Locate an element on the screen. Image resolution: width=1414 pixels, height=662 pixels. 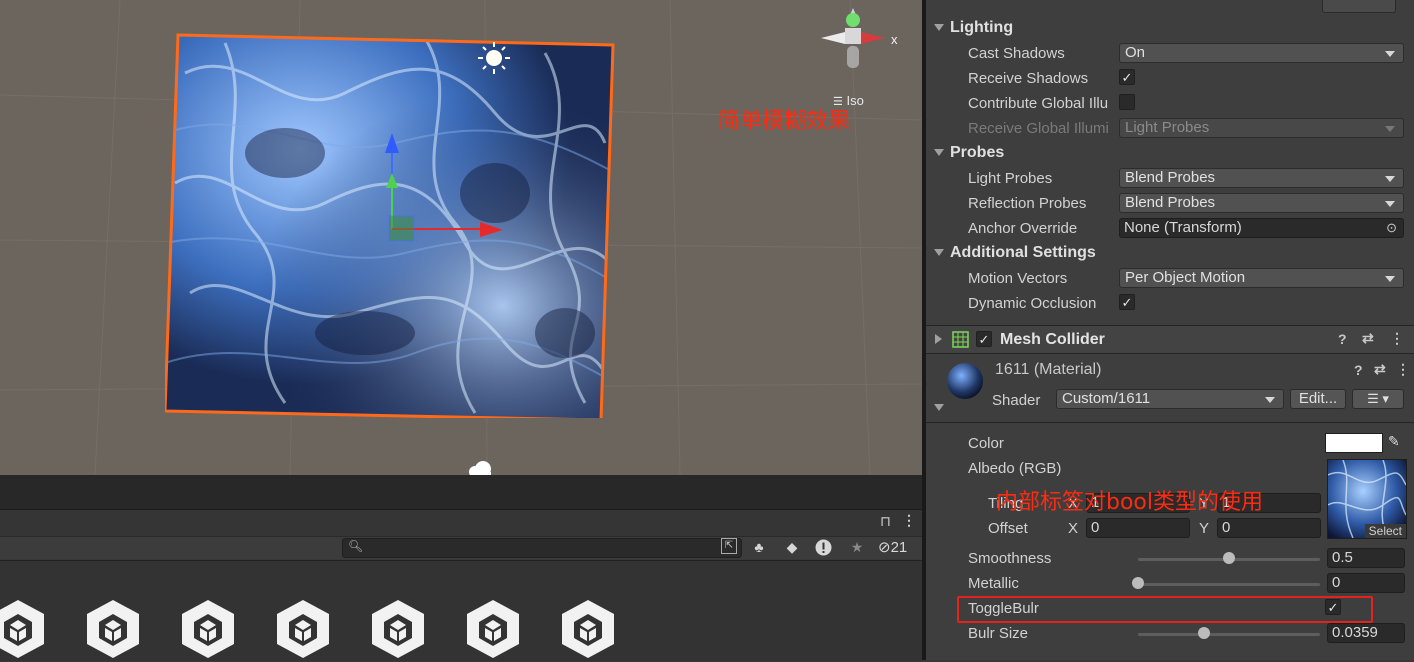
light-probes-dropdown: Blend Probes is located at coordinates (1261, 178).